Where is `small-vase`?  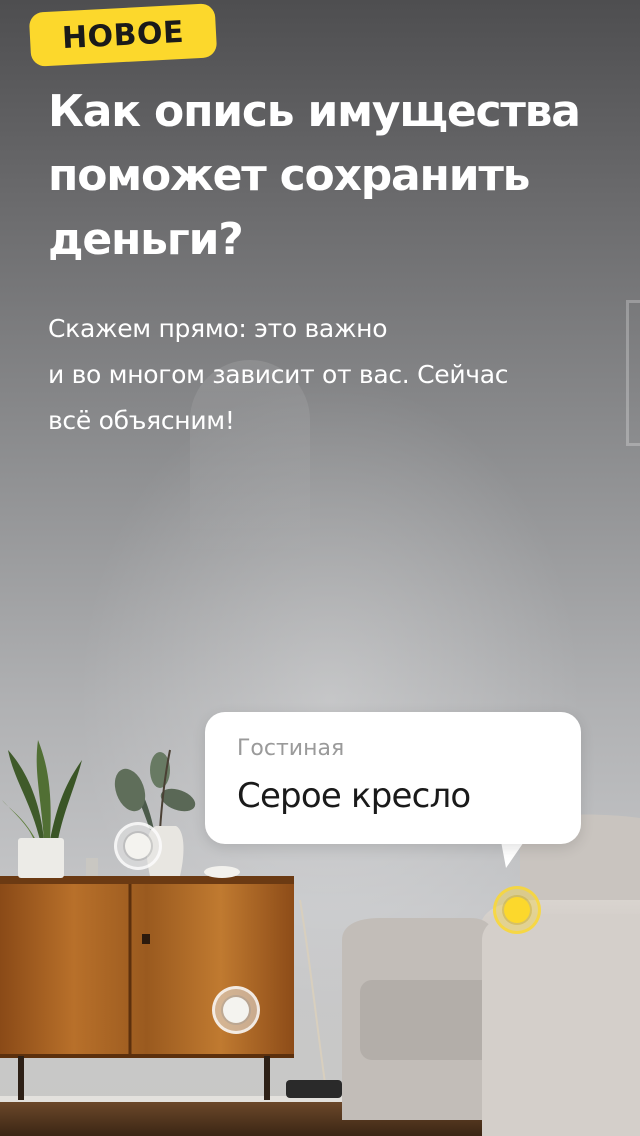 small-vase is located at coordinates (92, 867).